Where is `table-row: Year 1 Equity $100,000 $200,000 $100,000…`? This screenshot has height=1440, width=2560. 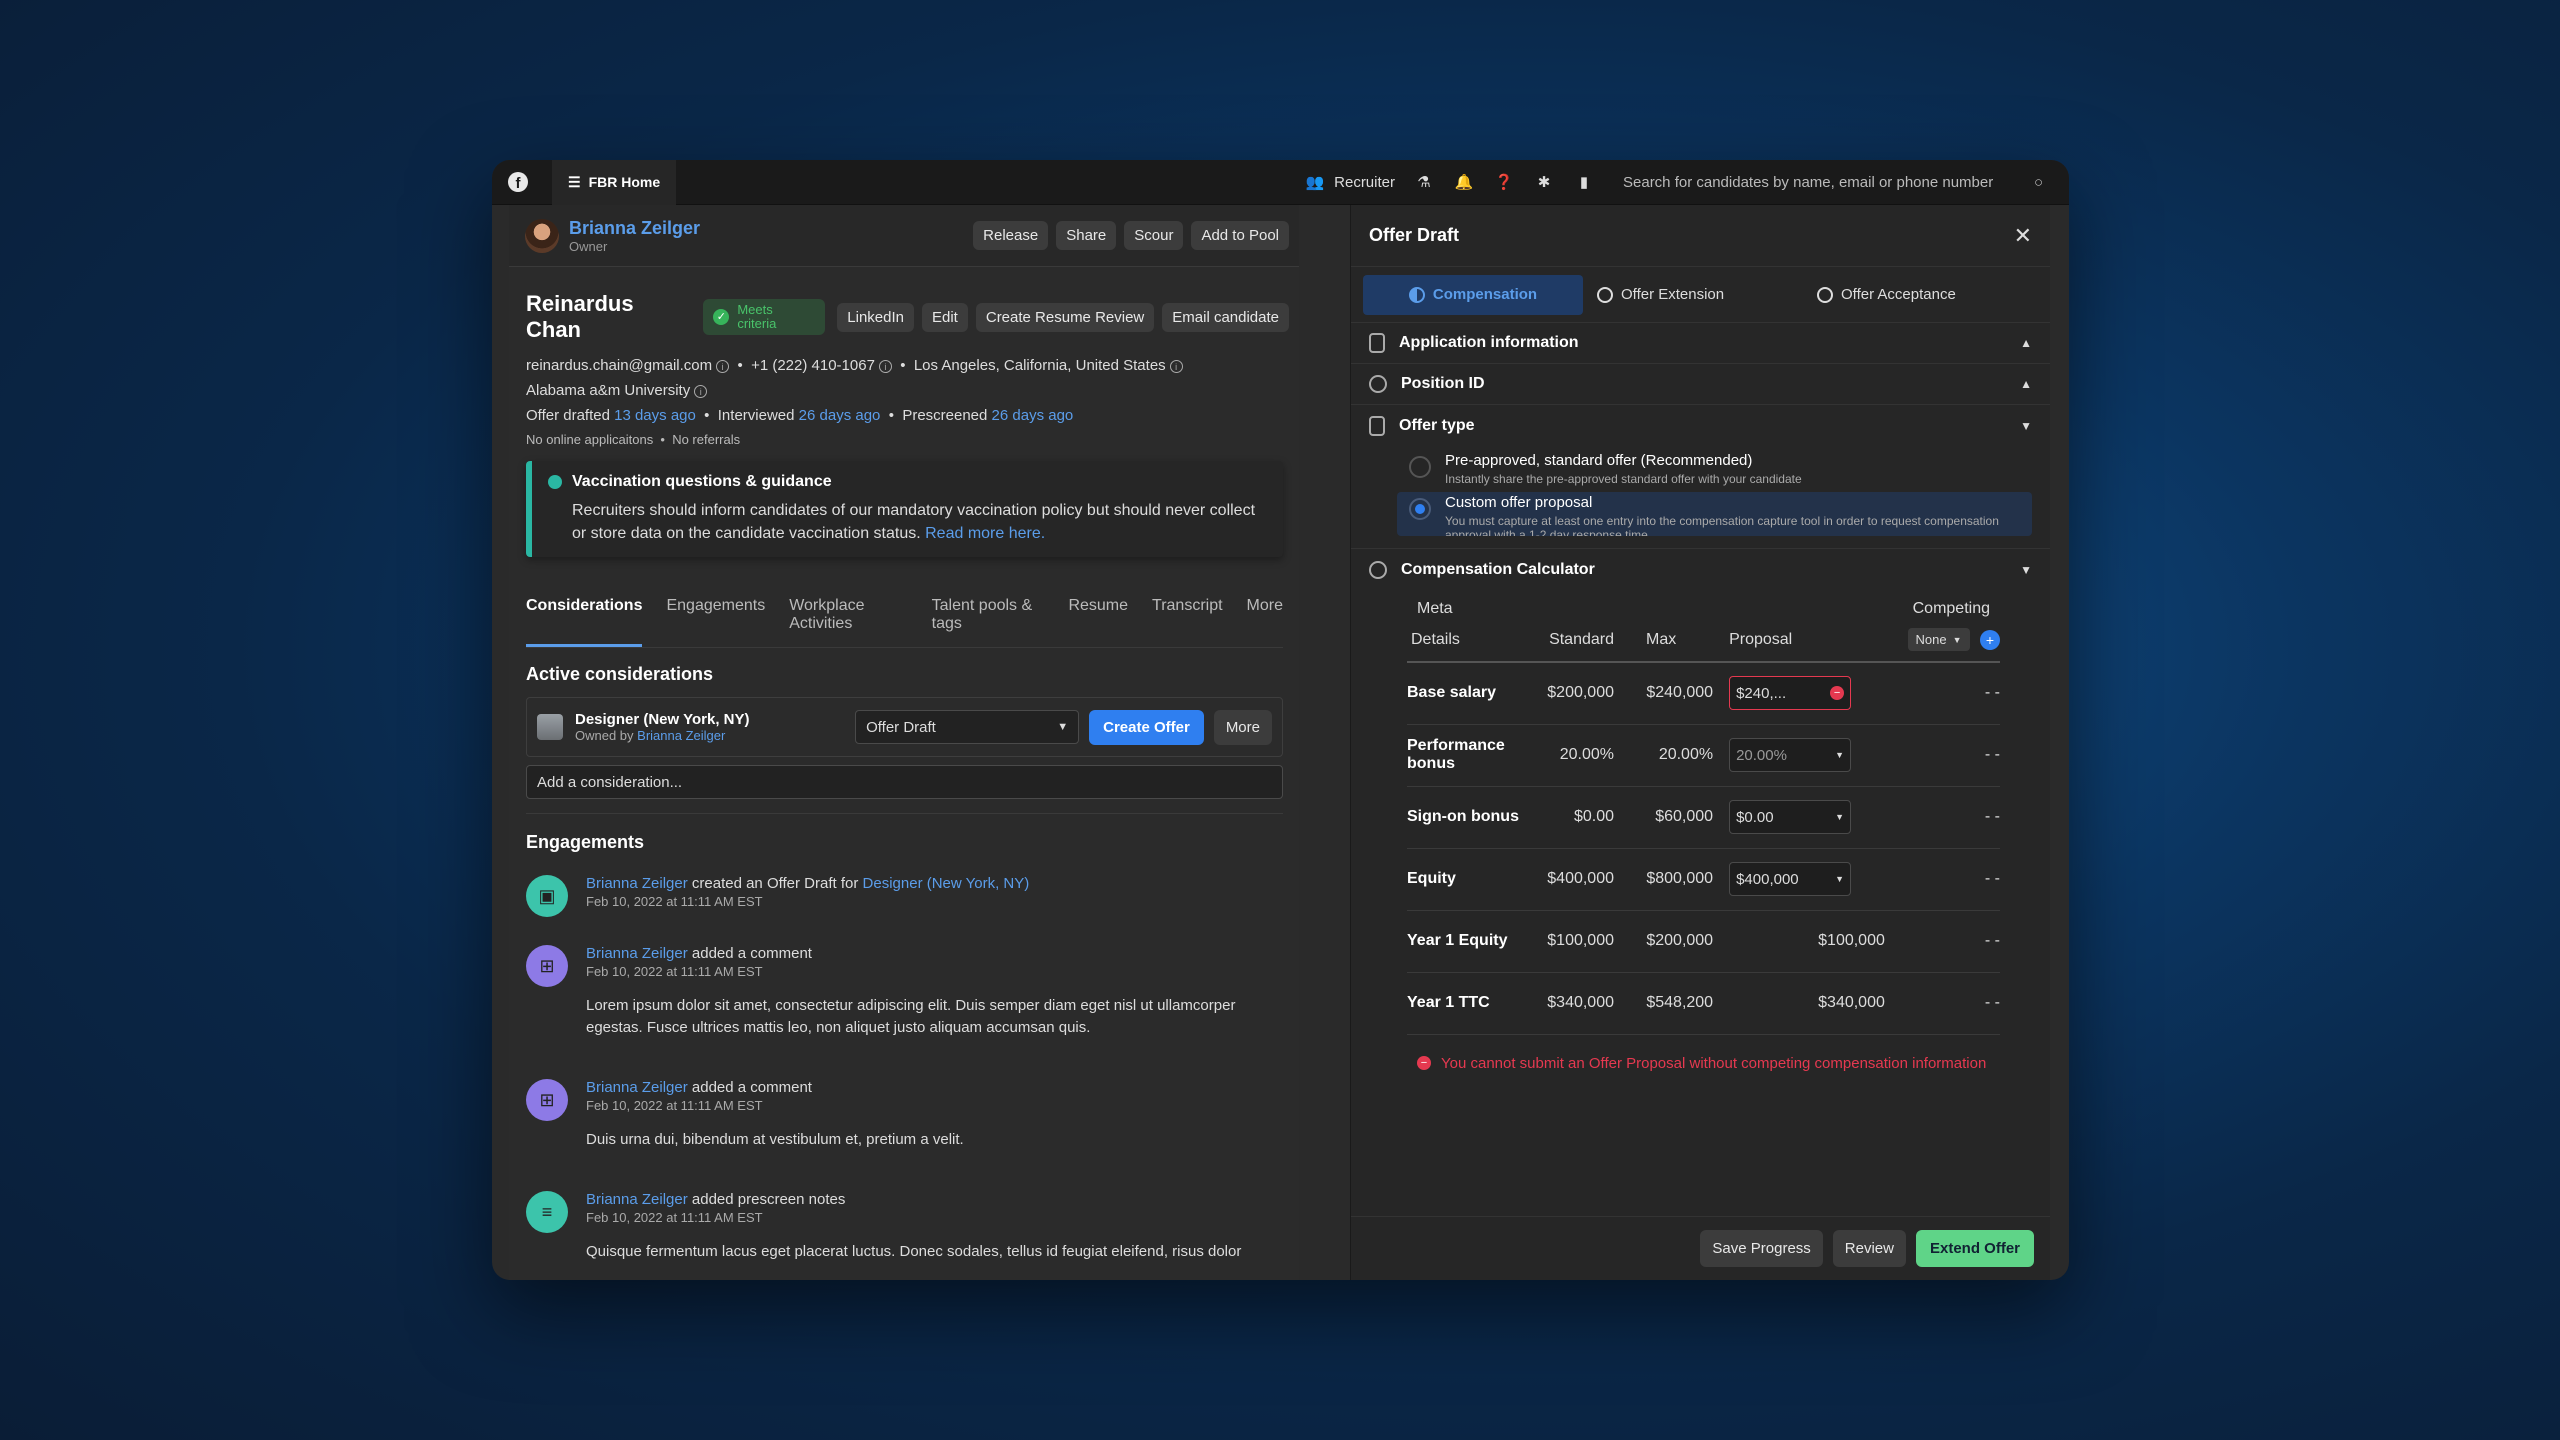 table-row: Year 1 Equity $100,000 $200,000 $100,000… is located at coordinates (1703, 941).